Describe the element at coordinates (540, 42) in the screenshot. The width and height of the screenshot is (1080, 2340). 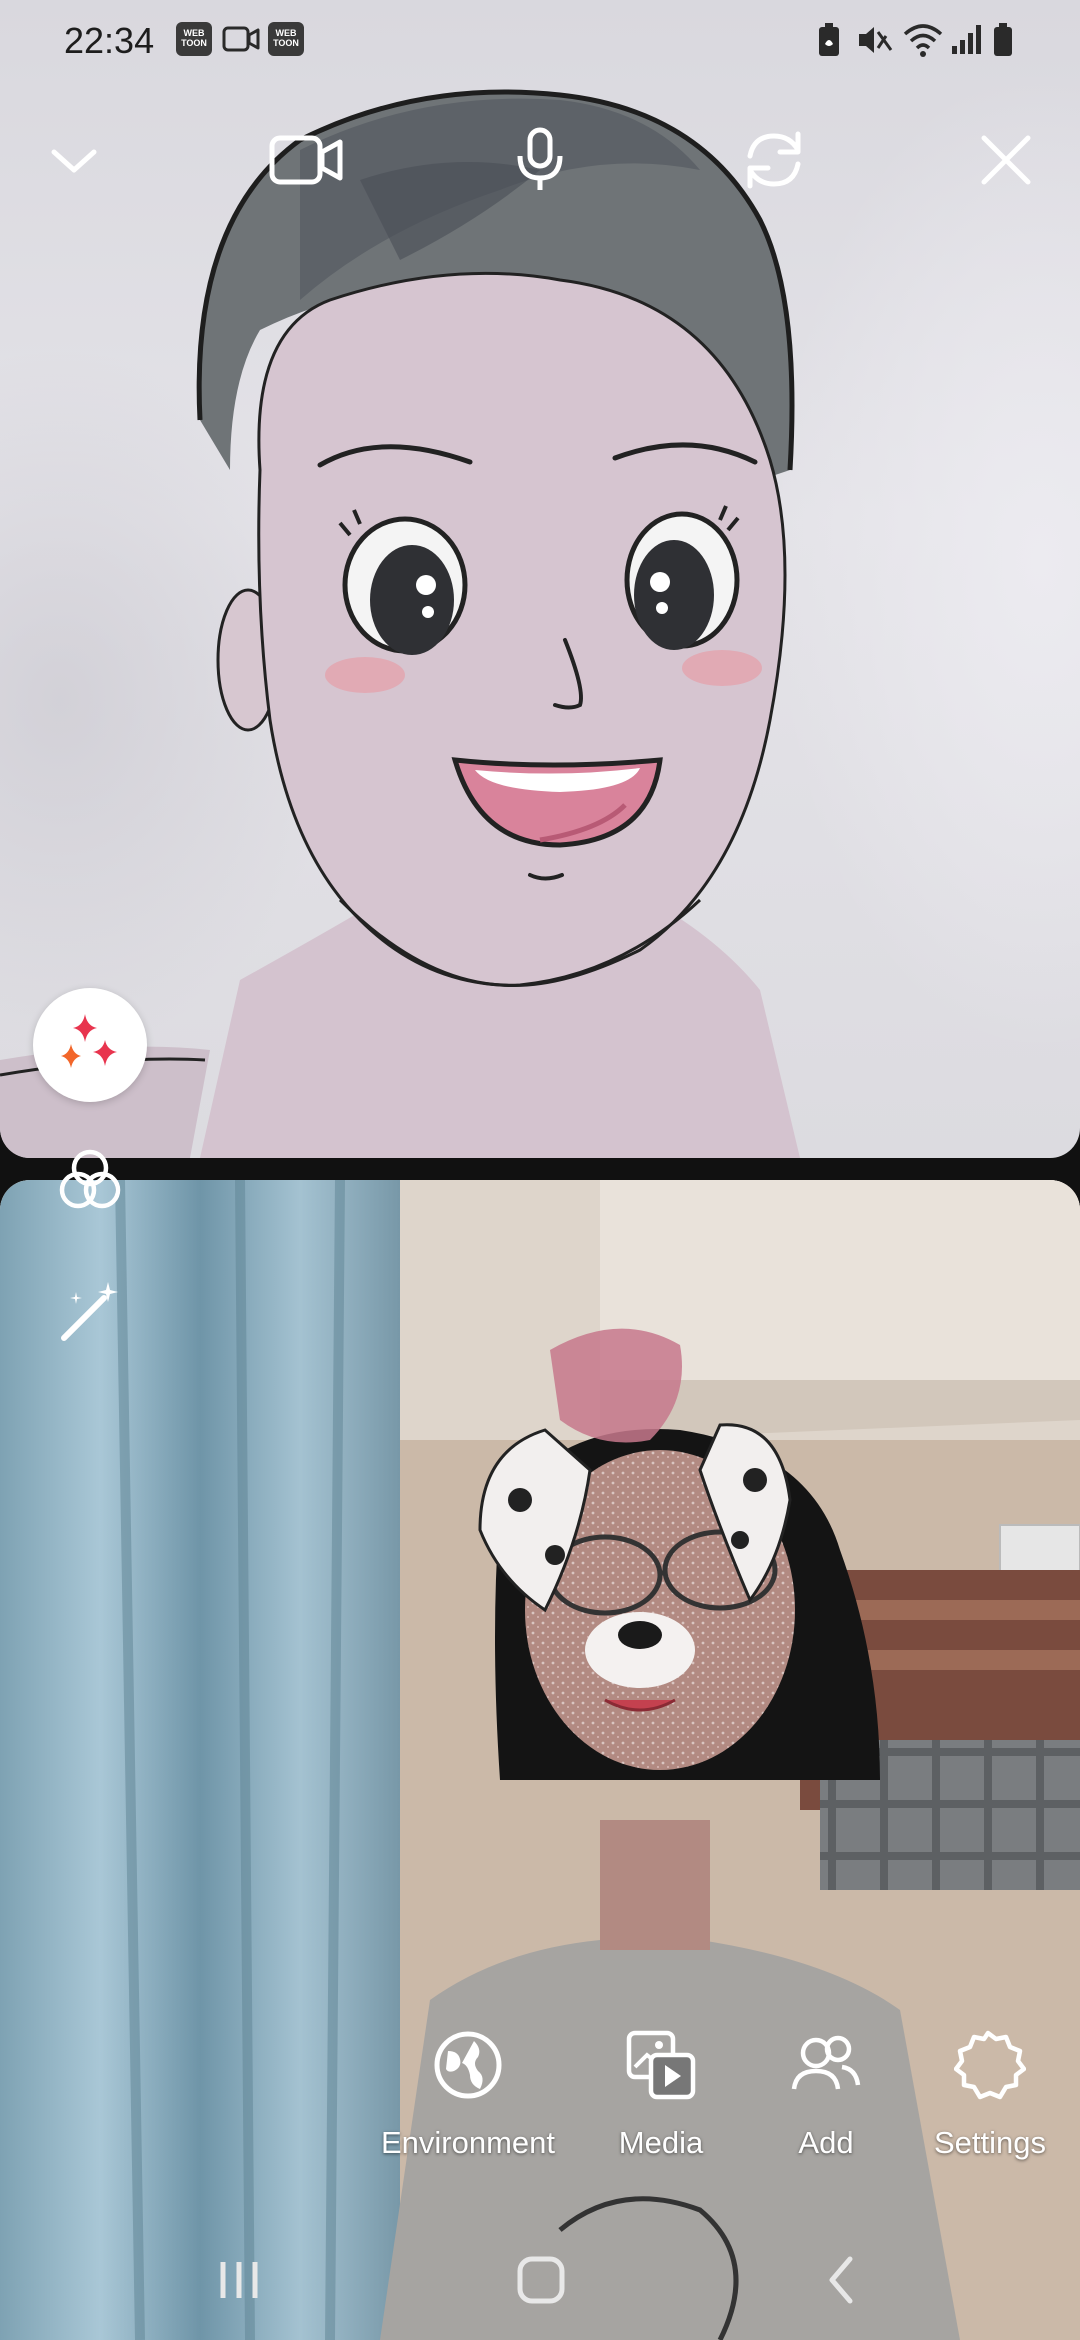
I see `status-bar: 22:34 WEB TOON WEB TOON` at that location.